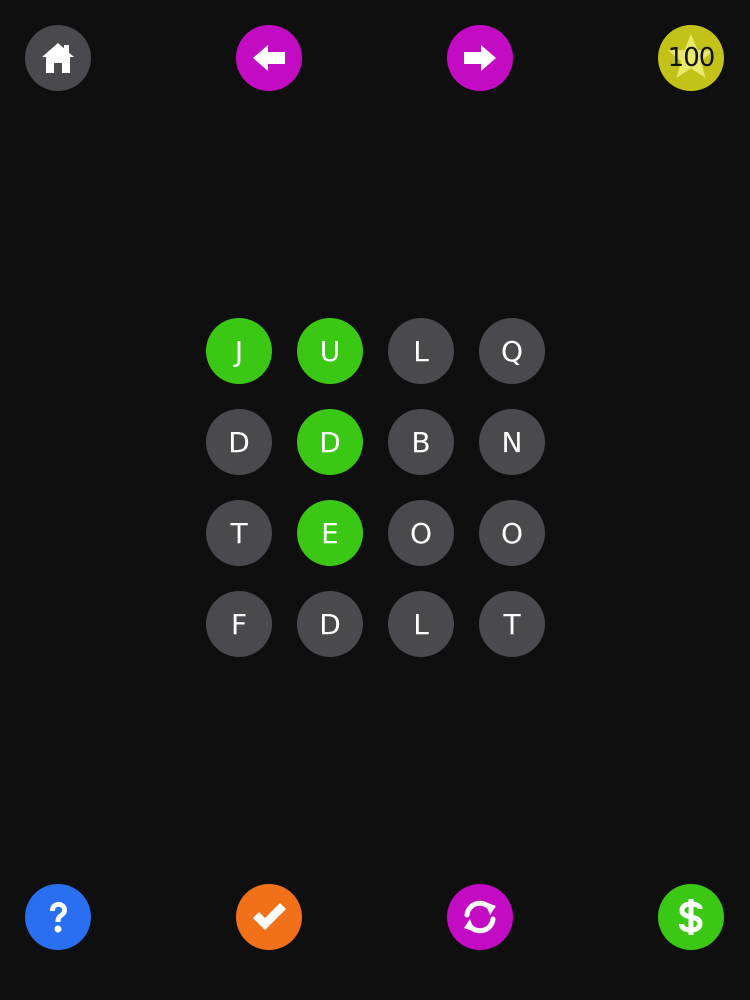  I want to click on help-button, so click(58, 917).